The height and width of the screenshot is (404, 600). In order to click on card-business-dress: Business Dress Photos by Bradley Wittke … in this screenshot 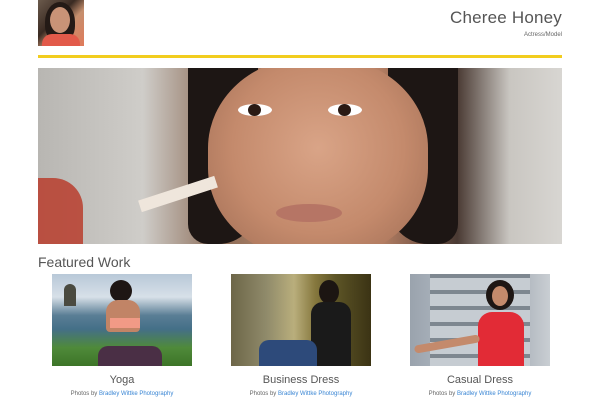, I will do `click(301, 339)`.